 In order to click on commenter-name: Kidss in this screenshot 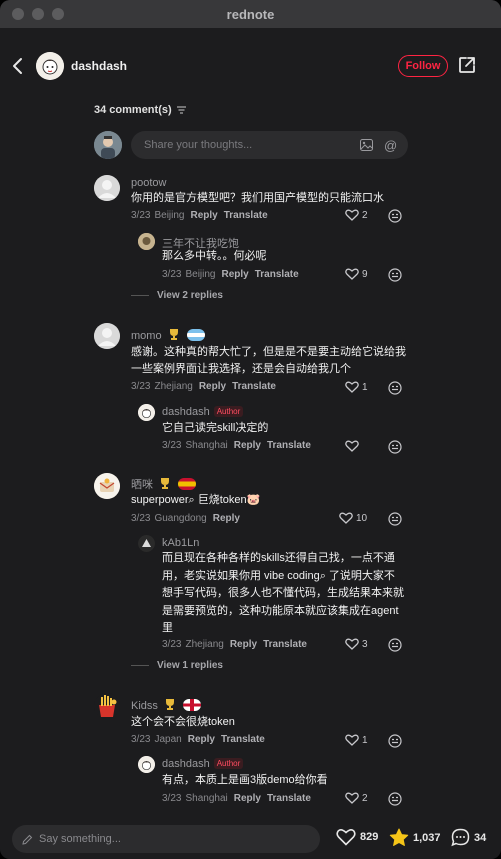, I will do `click(166, 705)`.